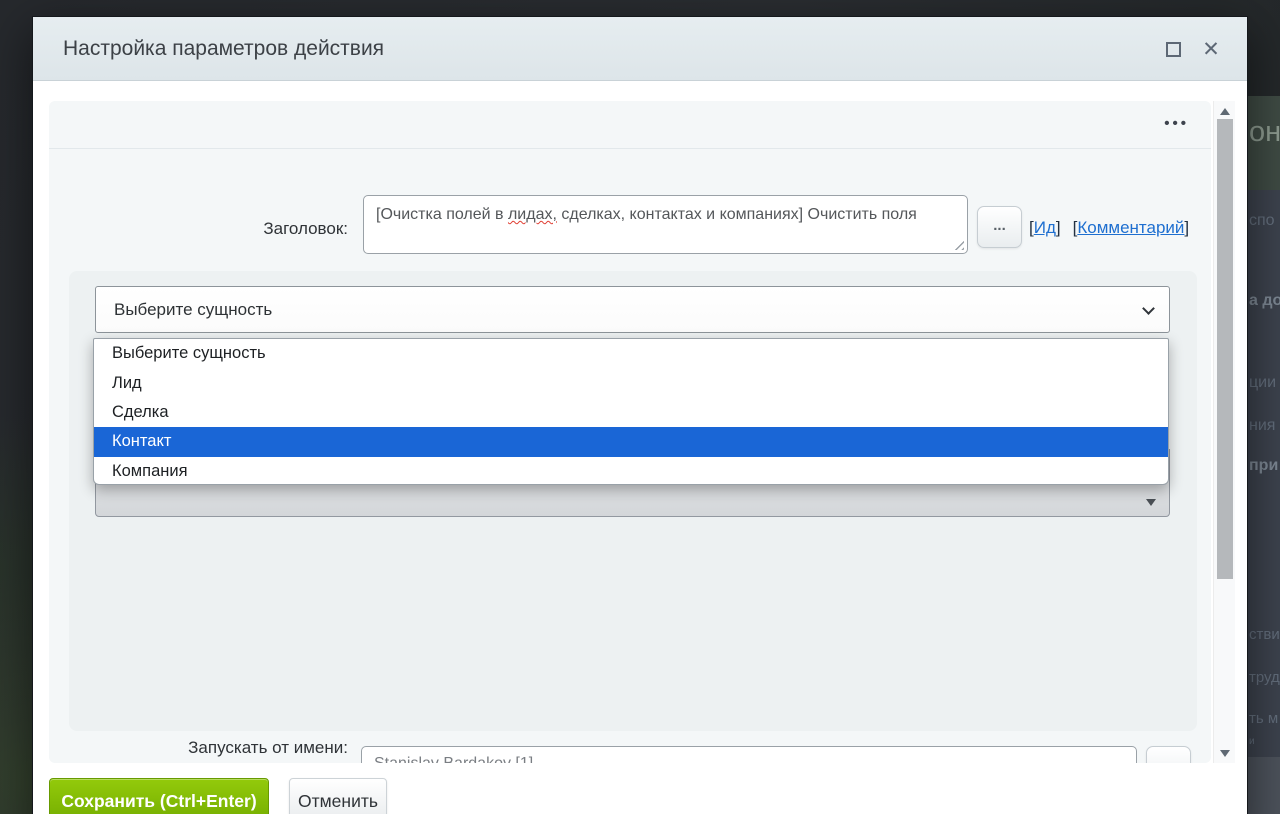 Image resolution: width=1280 pixels, height=814 pixels. I want to click on background-partial-text: труд, so click(1264, 677).